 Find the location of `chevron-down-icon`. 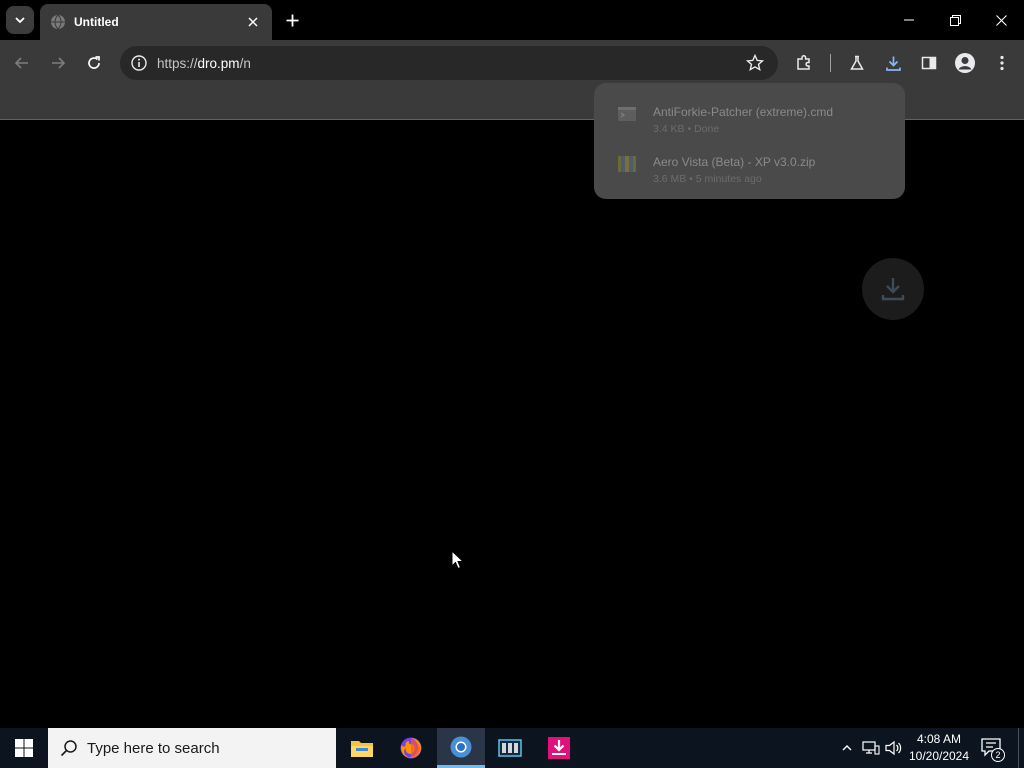

chevron-down-icon is located at coordinates (20, 20).